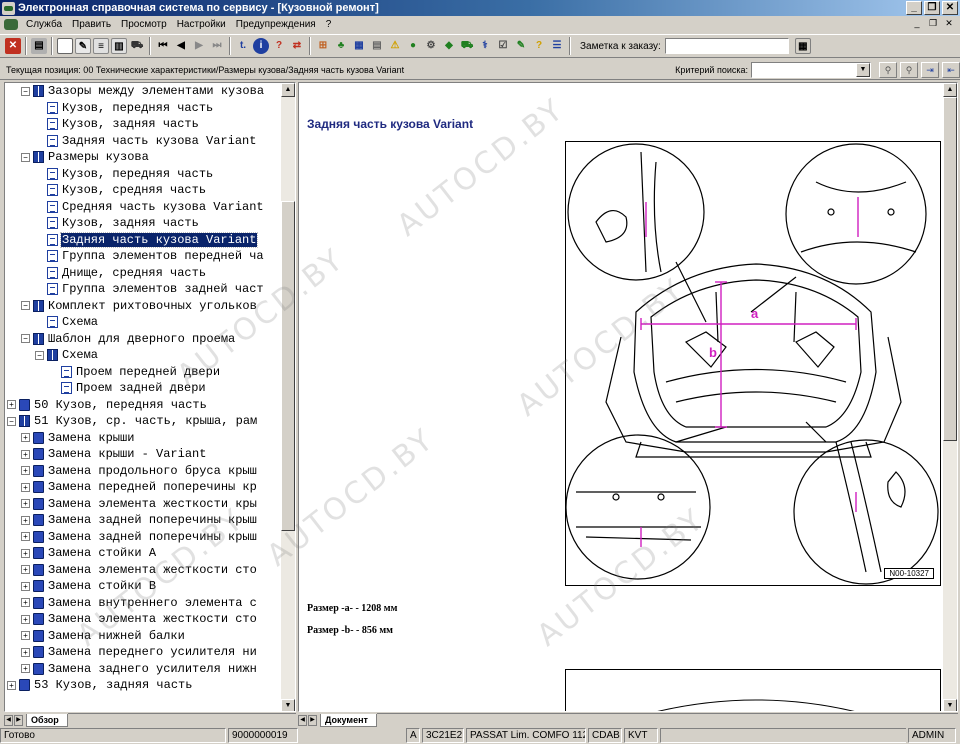 The height and width of the screenshot is (744, 960). I want to click on tree-item: Кузов, средняя часть, so click(127, 190).